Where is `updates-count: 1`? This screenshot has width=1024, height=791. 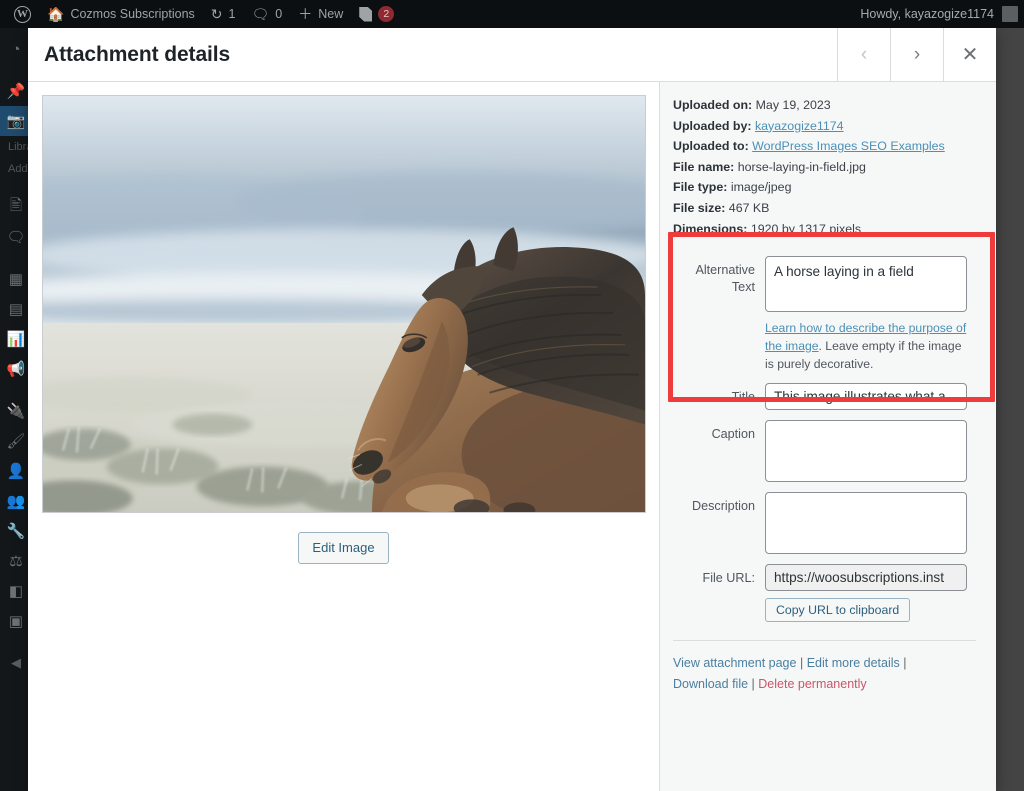 updates-count: 1 is located at coordinates (232, 14).